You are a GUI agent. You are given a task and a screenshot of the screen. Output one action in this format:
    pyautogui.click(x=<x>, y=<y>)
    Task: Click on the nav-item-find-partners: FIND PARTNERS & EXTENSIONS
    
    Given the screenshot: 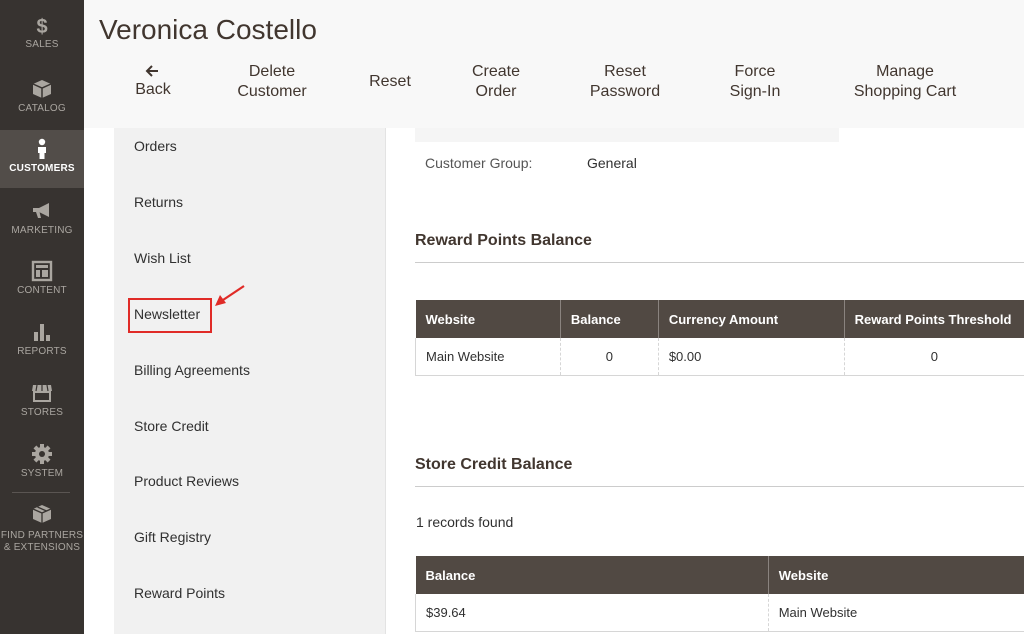 What is the action you would take?
    pyautogui.click(x=42, y=533)
    